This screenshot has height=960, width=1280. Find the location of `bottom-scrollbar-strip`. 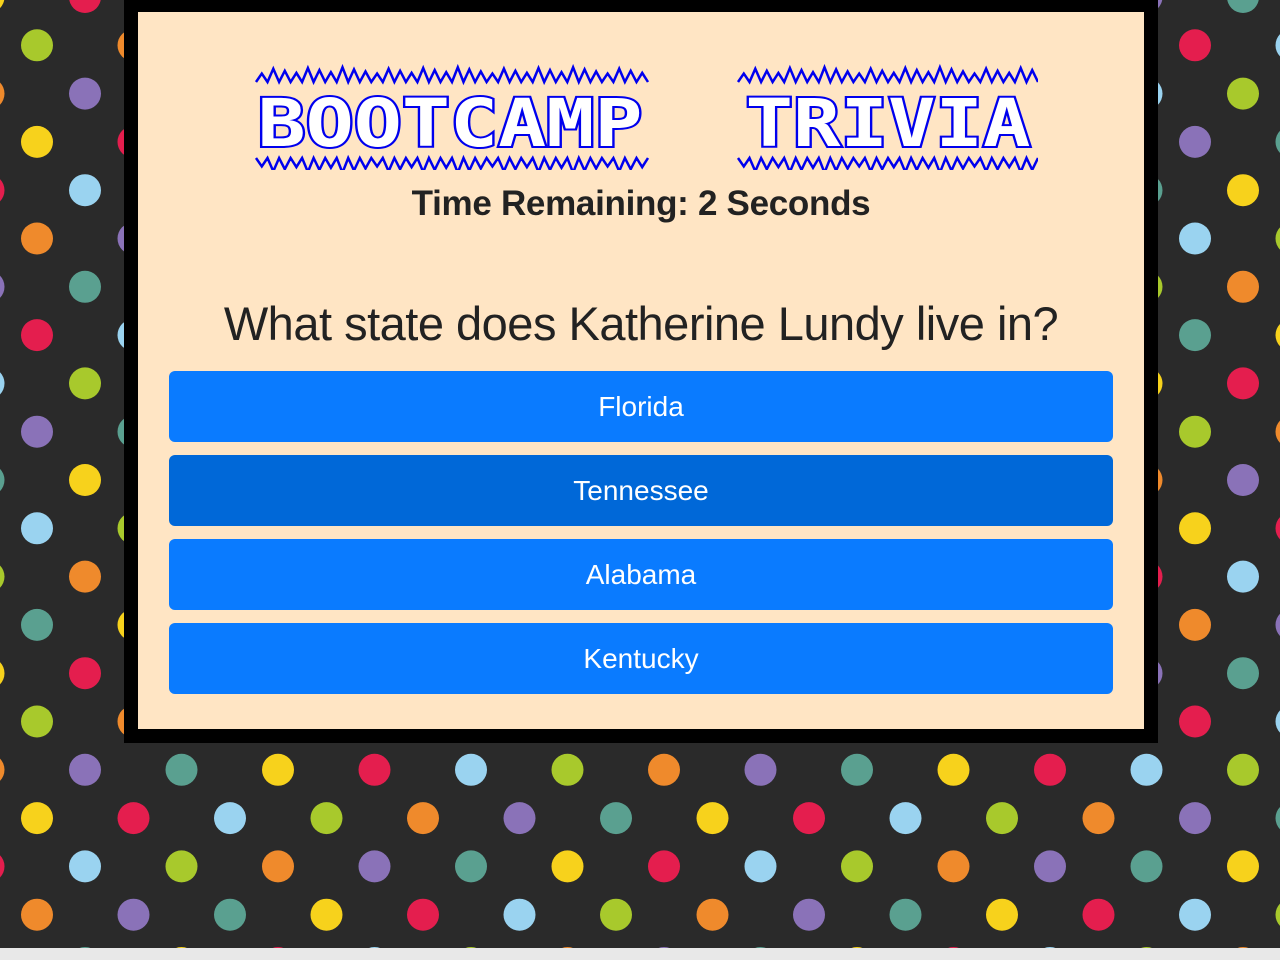

bottom-scrollbar-strip is located at coordinates (640, 954).